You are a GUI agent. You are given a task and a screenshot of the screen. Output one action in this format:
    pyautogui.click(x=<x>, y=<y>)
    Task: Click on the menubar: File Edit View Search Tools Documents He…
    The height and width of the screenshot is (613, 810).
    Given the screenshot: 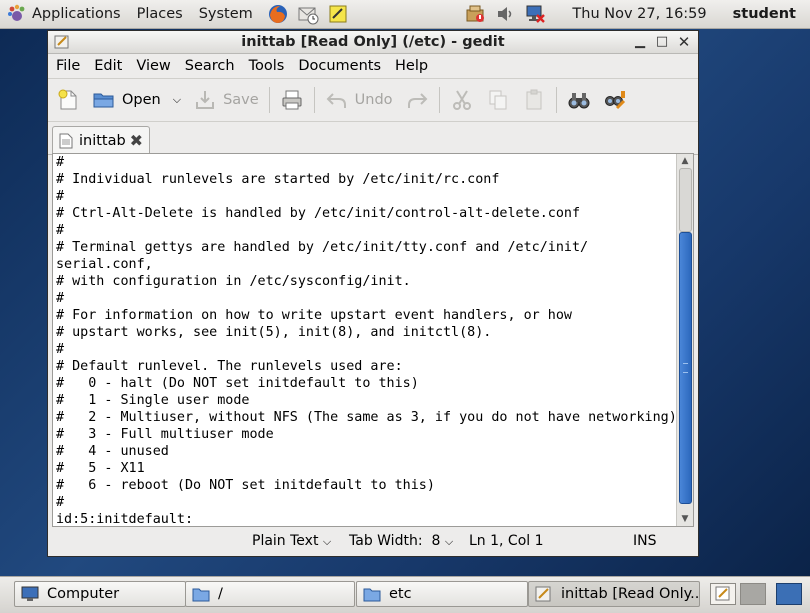 What is the action you would take?
    pyautogui.click(x=373, y=66)
    